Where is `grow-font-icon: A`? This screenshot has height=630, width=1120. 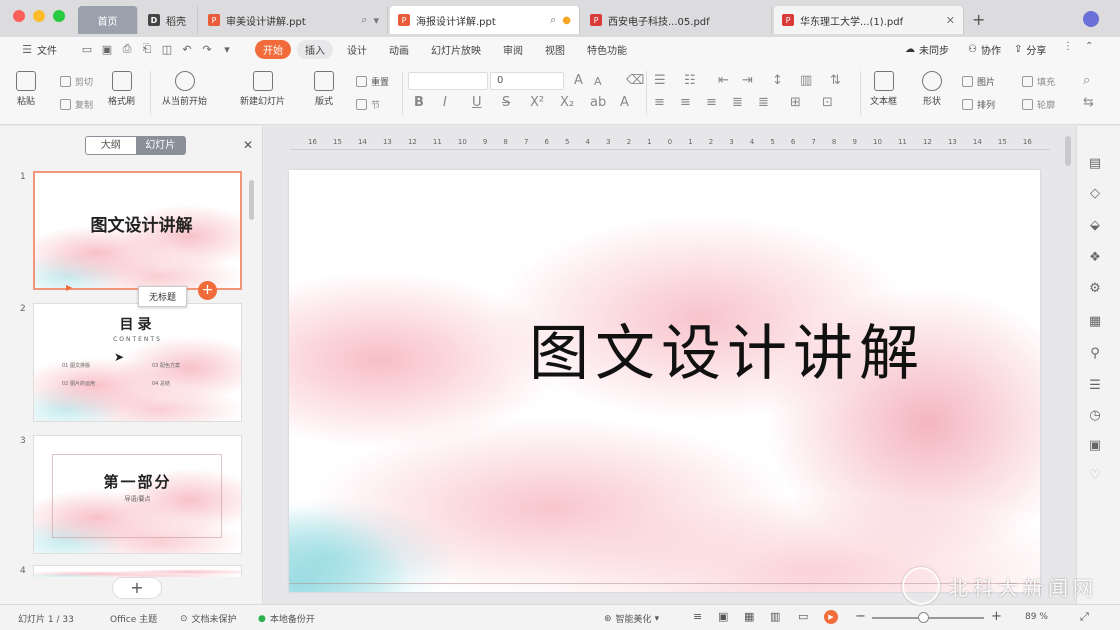 grow-font-icon: A is located at coordinates (578, 80).